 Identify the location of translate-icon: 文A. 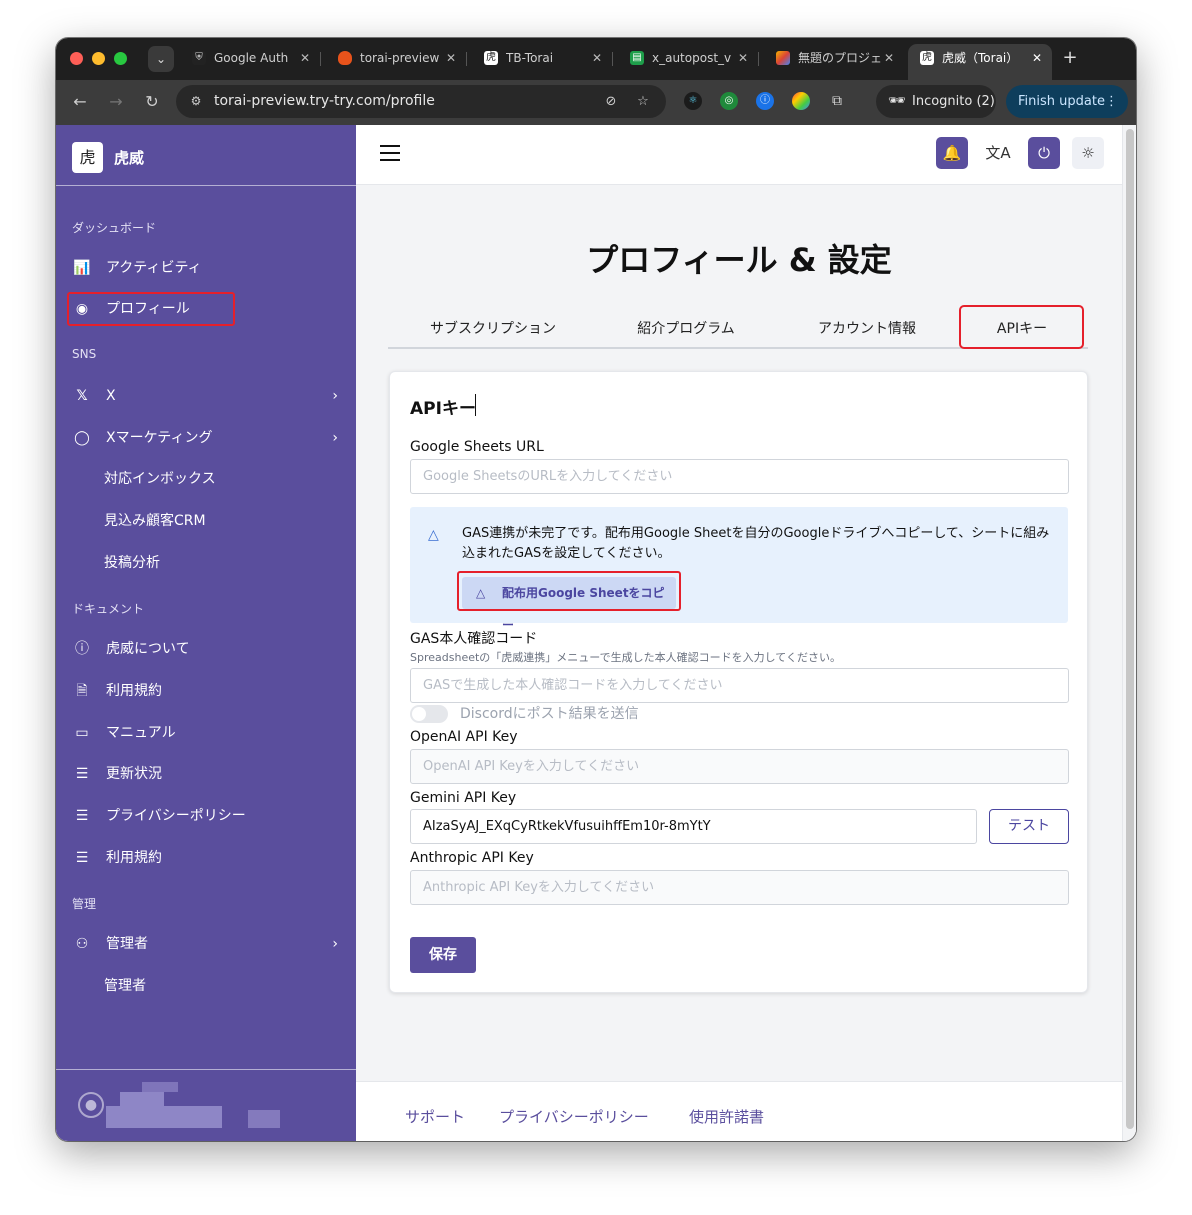
(998, 153).